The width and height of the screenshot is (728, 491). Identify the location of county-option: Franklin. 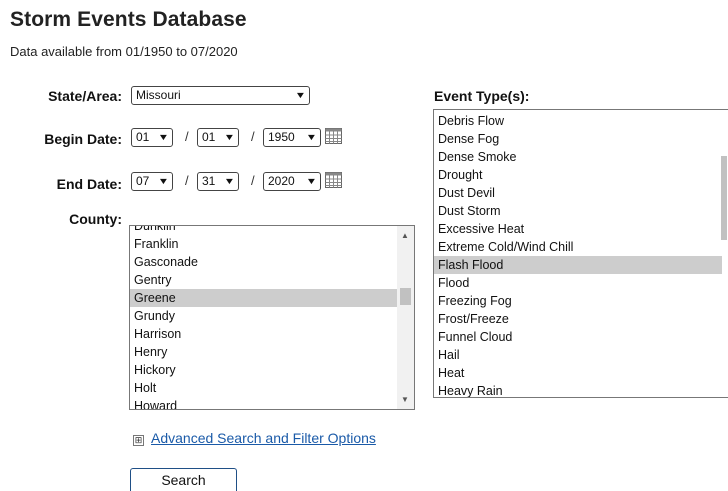
(272, 244).